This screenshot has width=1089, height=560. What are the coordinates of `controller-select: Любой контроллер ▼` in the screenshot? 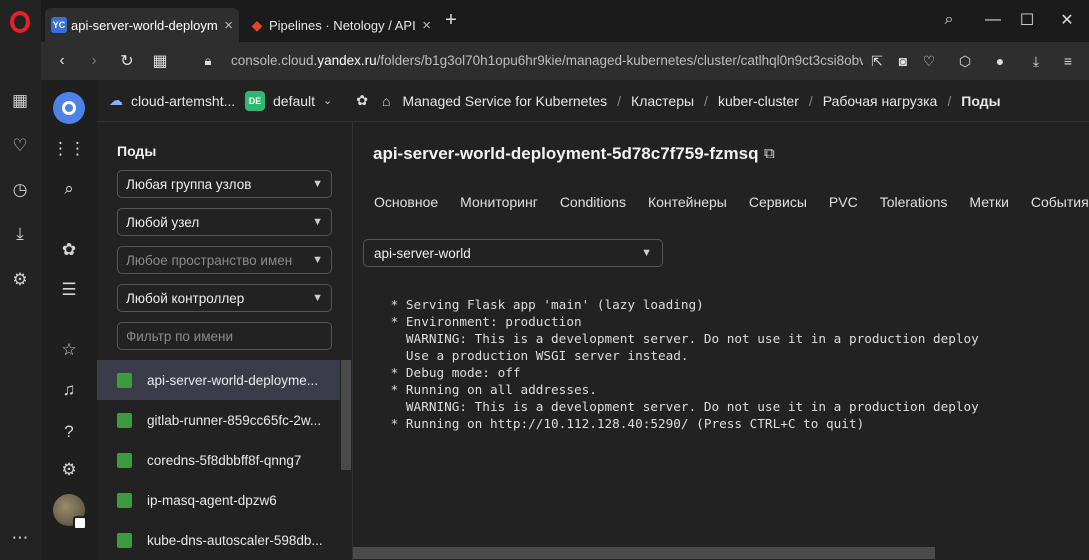 It's located at (224, 298).